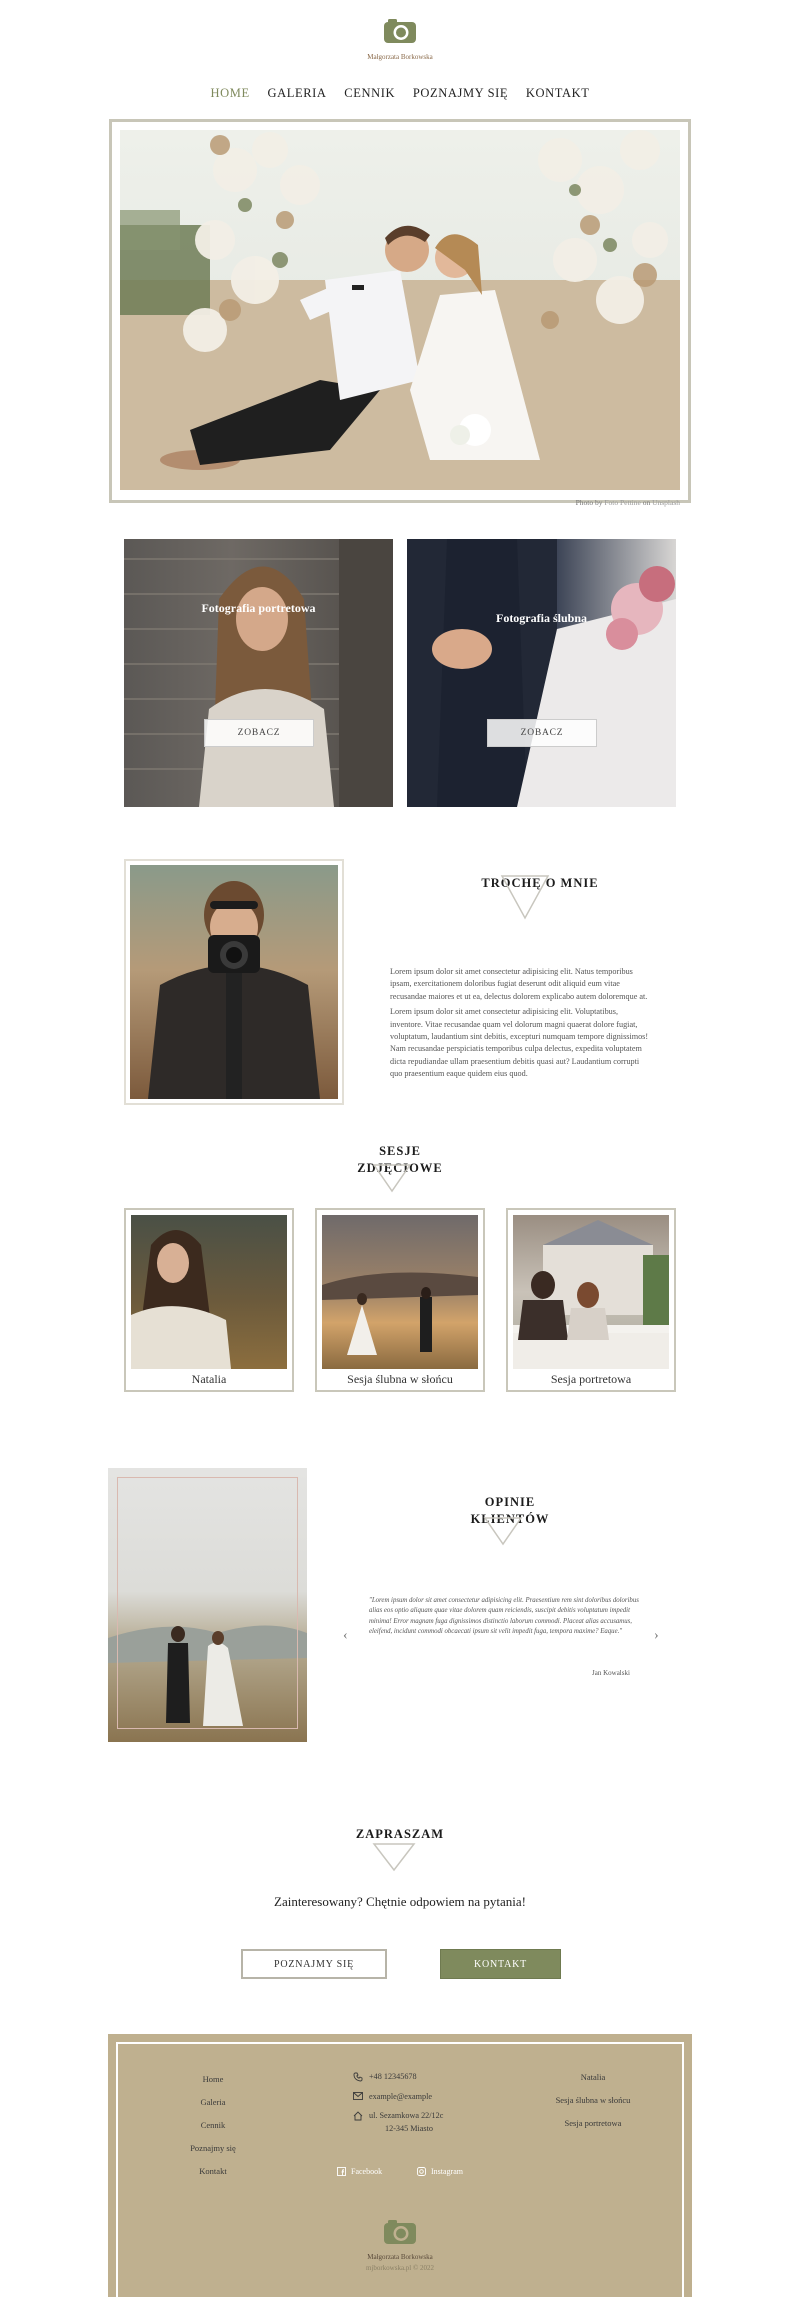 The width and height of the screenshot is (800, 2297). I want to click on category-title: Fotografia ślubna, so click(541, 618).